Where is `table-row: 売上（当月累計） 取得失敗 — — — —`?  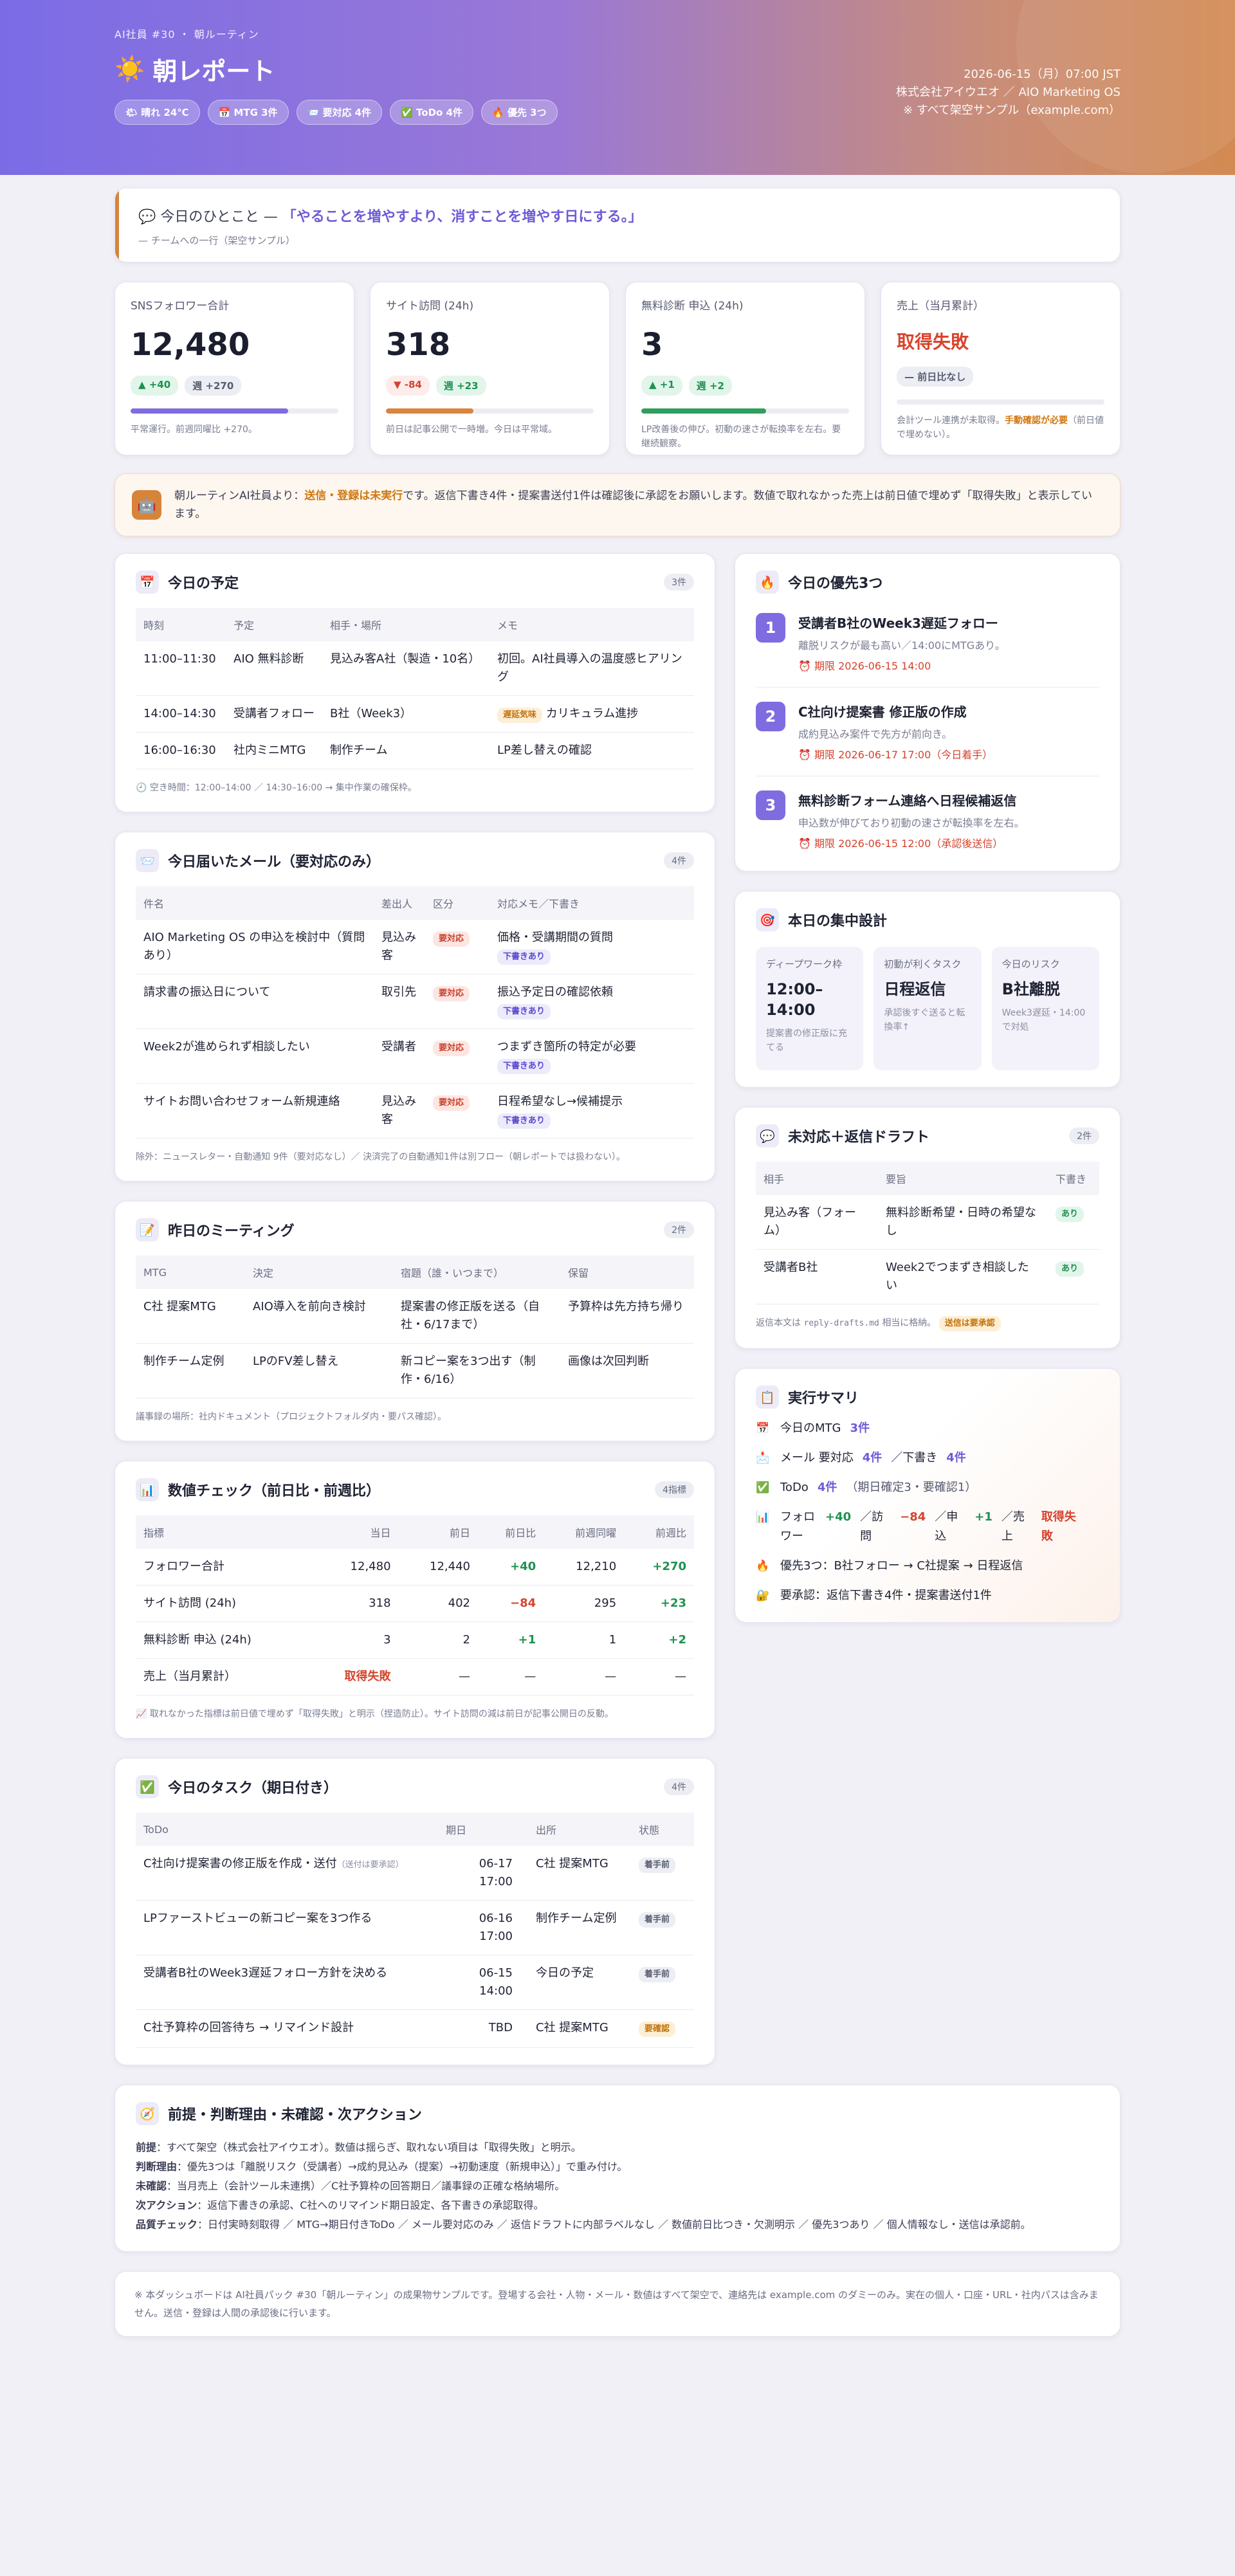
table-row: 売上（当月累計） 取得失敗 — — — — is located at coordinates (415, 1676).